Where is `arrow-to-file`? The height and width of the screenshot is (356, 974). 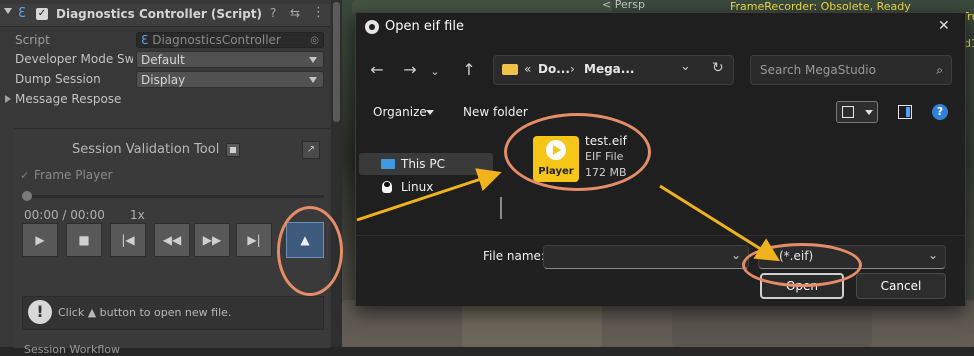 arrow-to-file is located at coordinates (429, 195).